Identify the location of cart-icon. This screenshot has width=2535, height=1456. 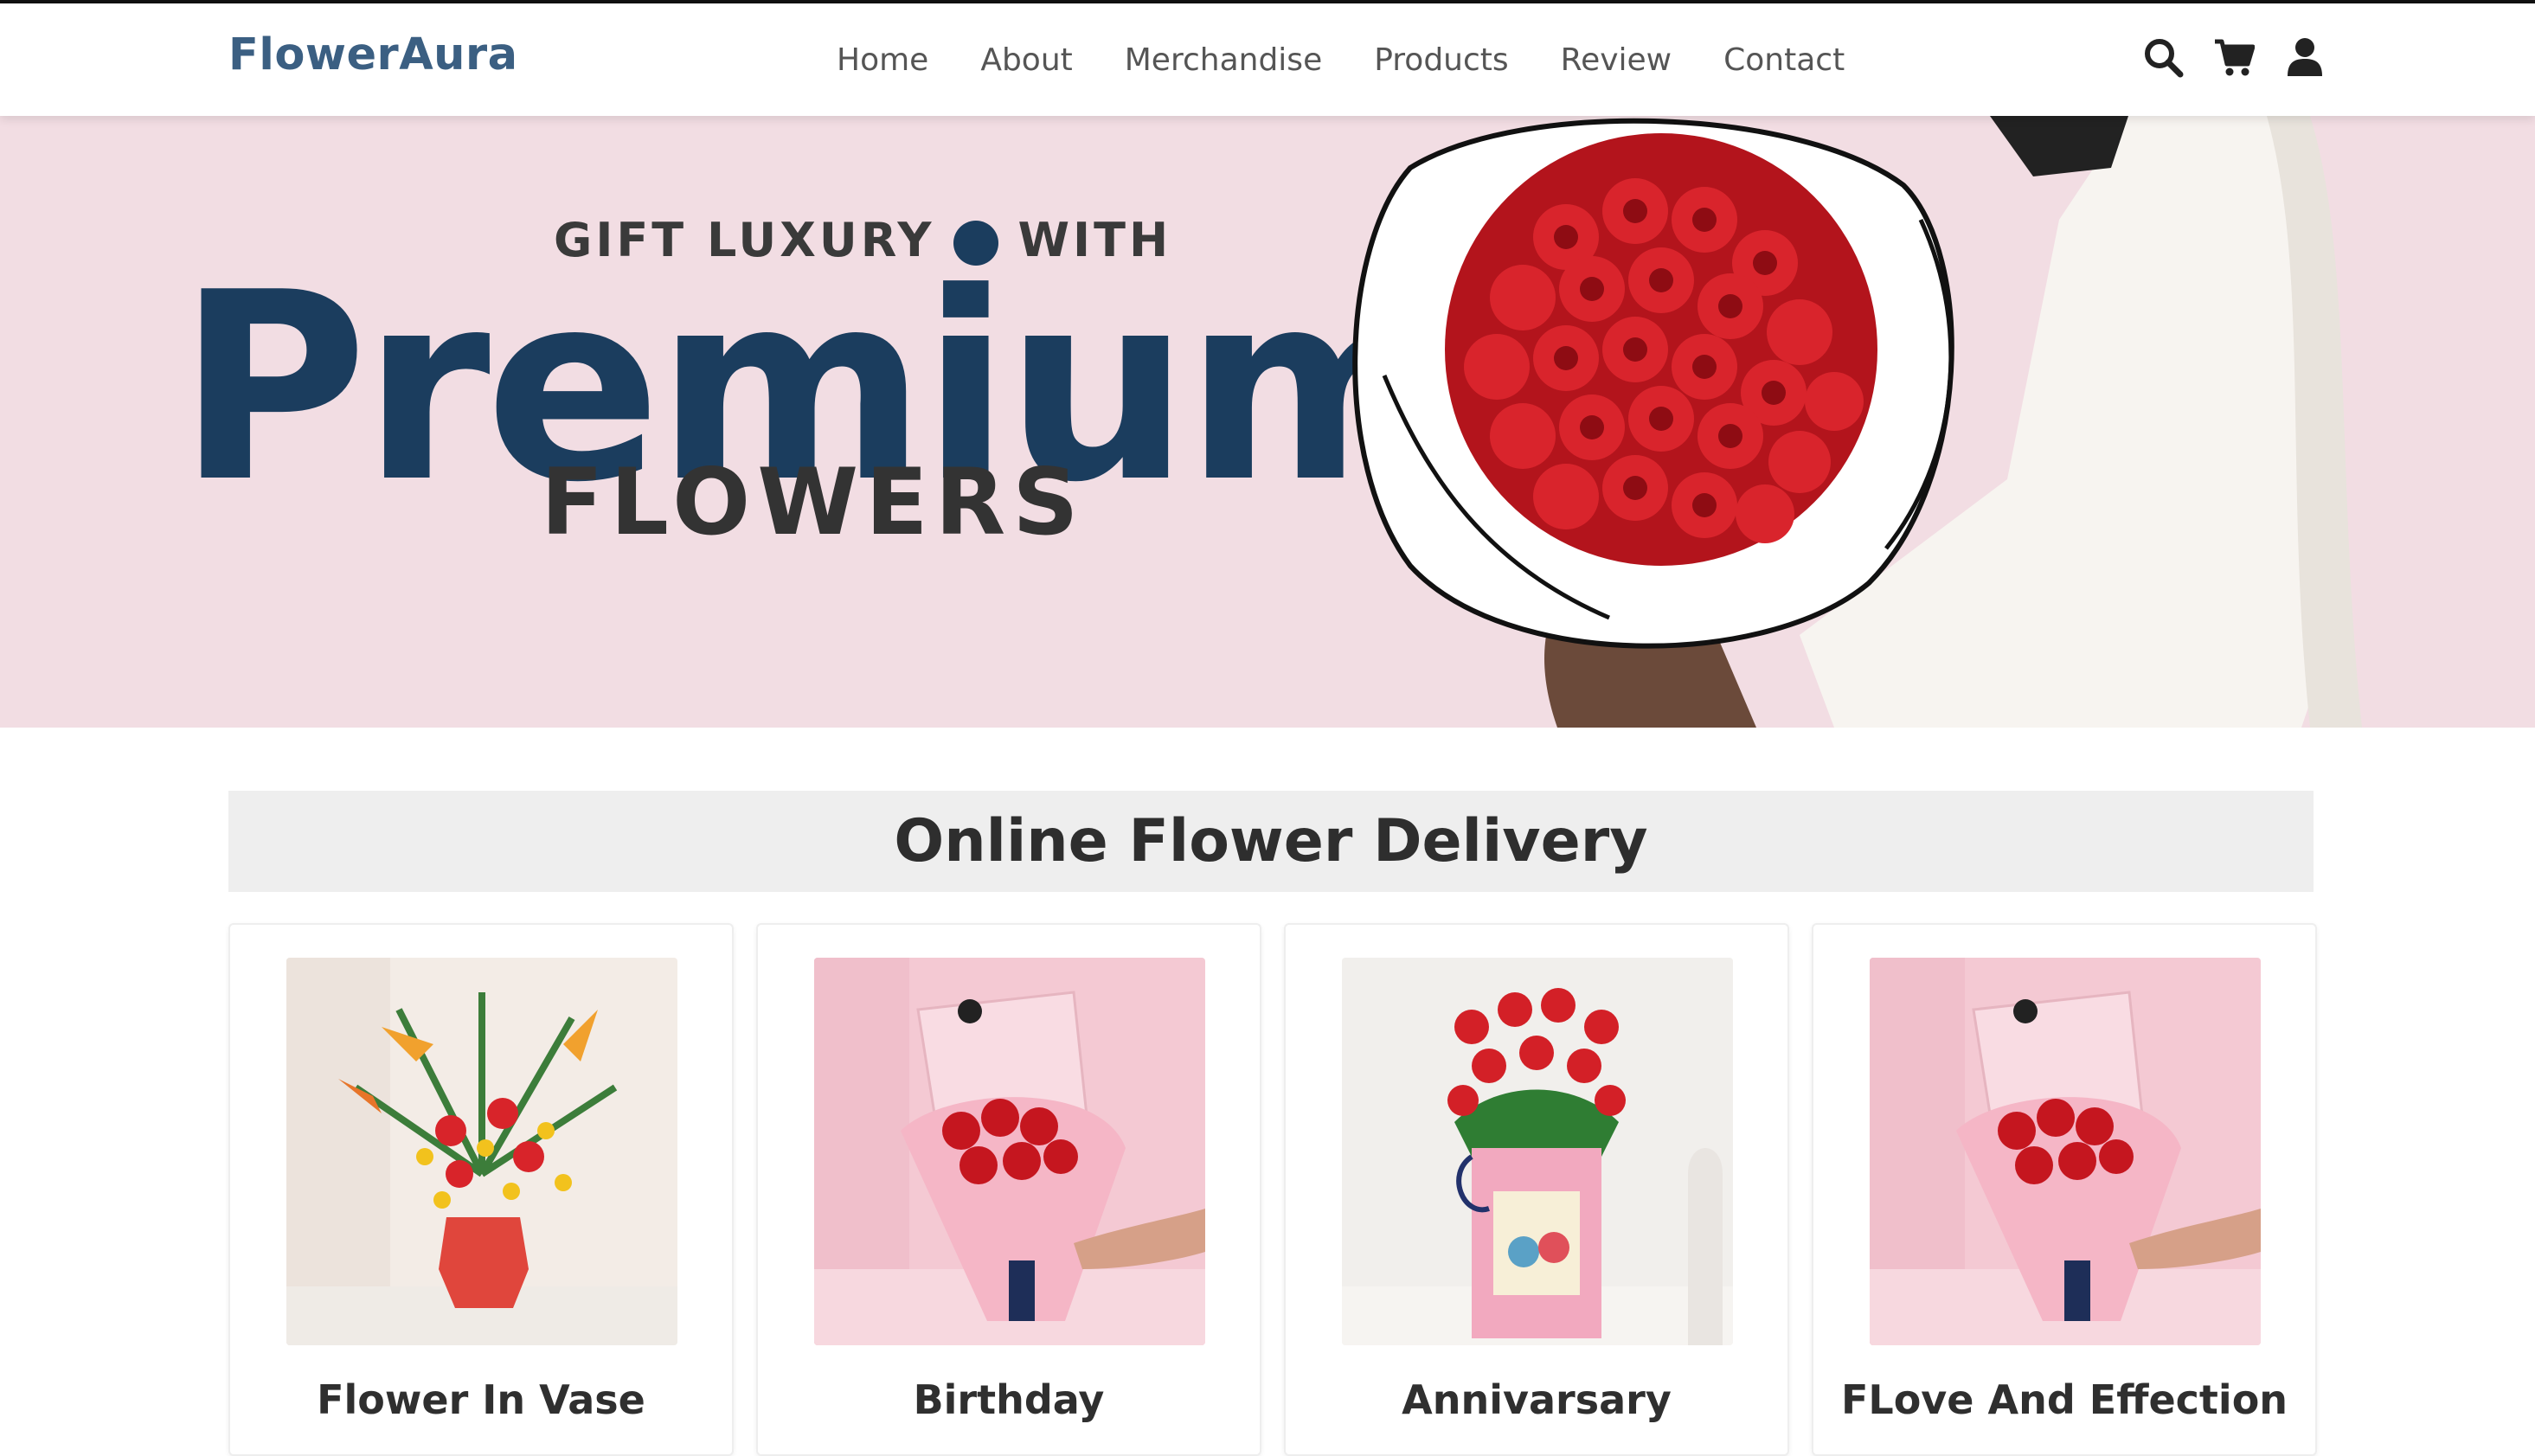
(2234, 57).